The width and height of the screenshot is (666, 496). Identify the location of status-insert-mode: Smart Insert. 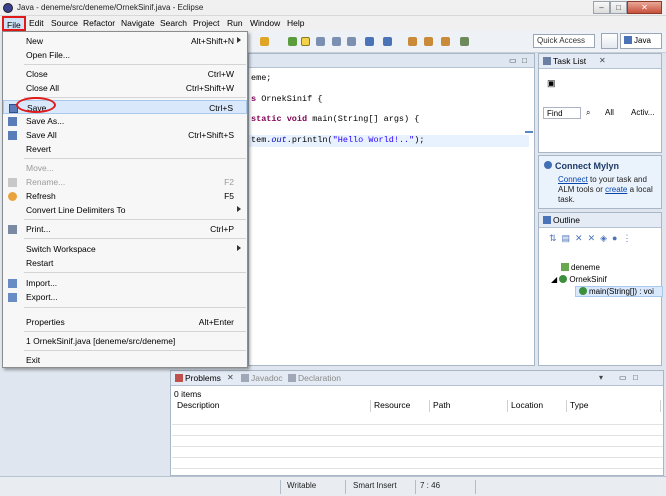
(375, 485).